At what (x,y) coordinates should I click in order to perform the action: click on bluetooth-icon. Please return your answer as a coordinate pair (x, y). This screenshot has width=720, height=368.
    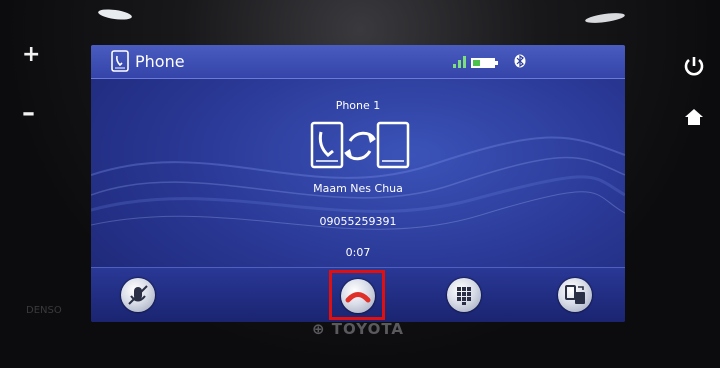
    Looking at the image, I should click on (520, 61).